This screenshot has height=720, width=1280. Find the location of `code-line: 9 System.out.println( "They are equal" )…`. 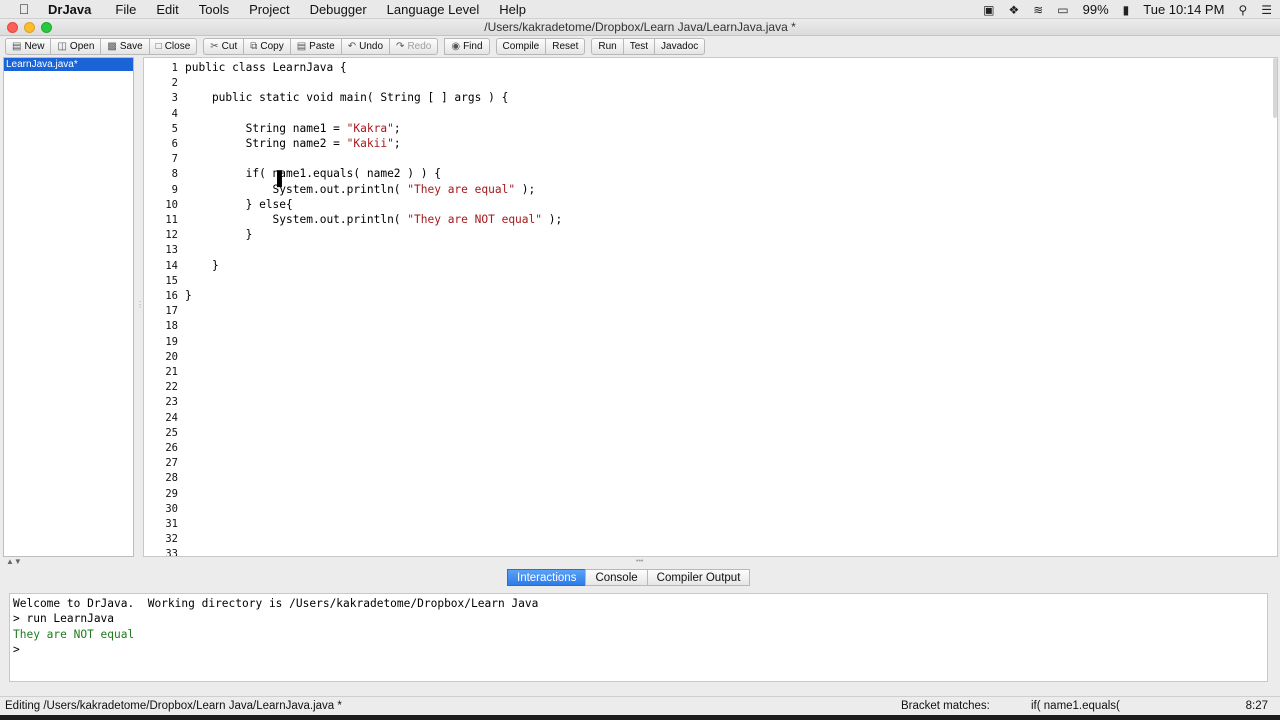

code-line: 9 System.out.println( "They are equal" )… is located at coordinates (710, 189).